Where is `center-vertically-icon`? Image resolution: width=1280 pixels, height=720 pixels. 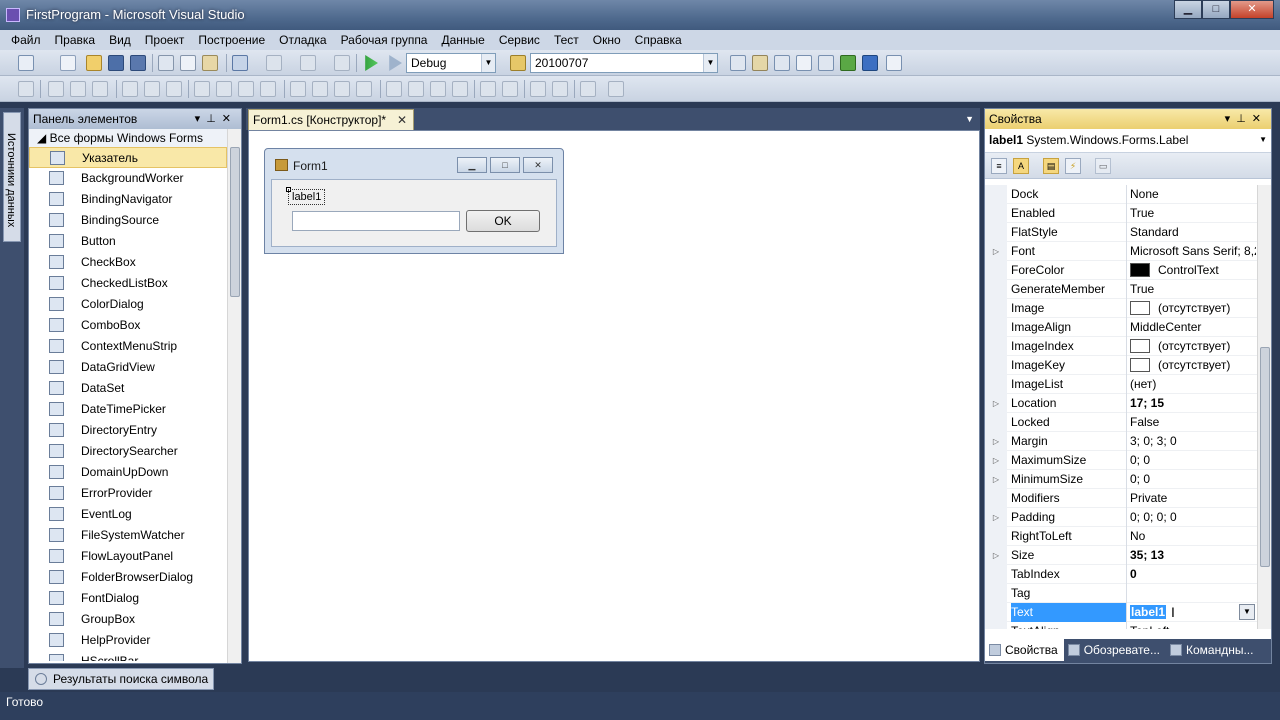 center-vertically-icon is located at coordinates (510, 89).